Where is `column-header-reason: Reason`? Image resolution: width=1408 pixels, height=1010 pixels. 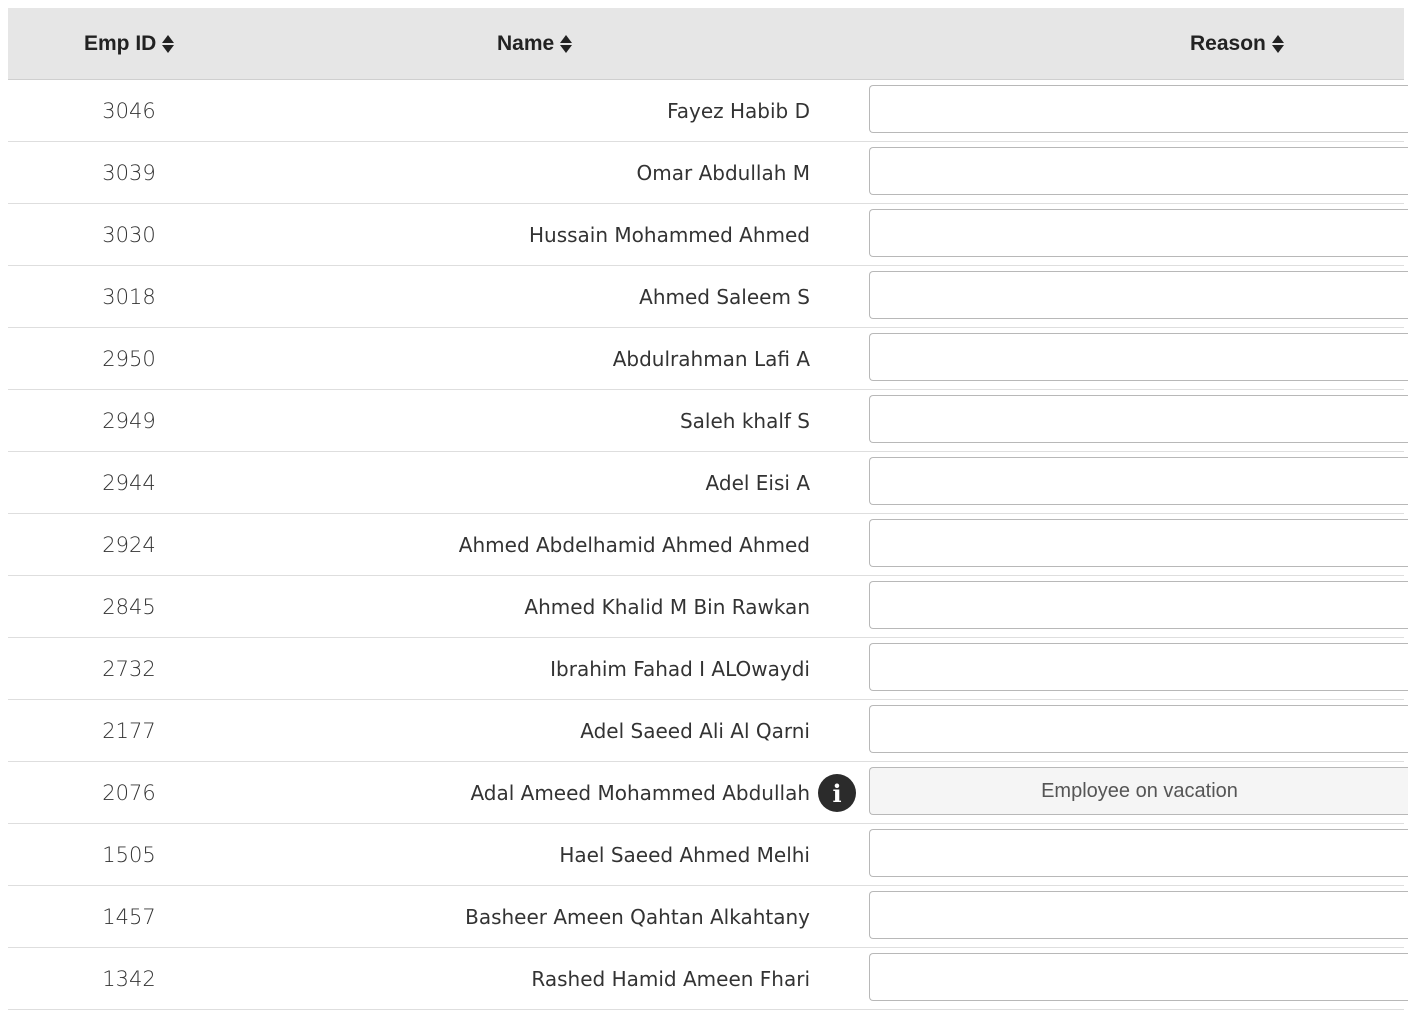
column-header-reason: Reason is located at coordinates (1237, 43).